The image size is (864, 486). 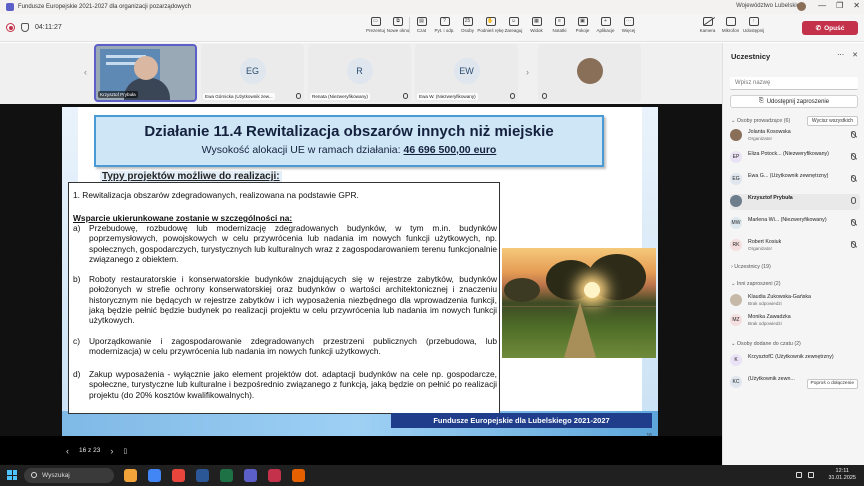 I want to click on close-button: ✕, so click(x=856, y=5).